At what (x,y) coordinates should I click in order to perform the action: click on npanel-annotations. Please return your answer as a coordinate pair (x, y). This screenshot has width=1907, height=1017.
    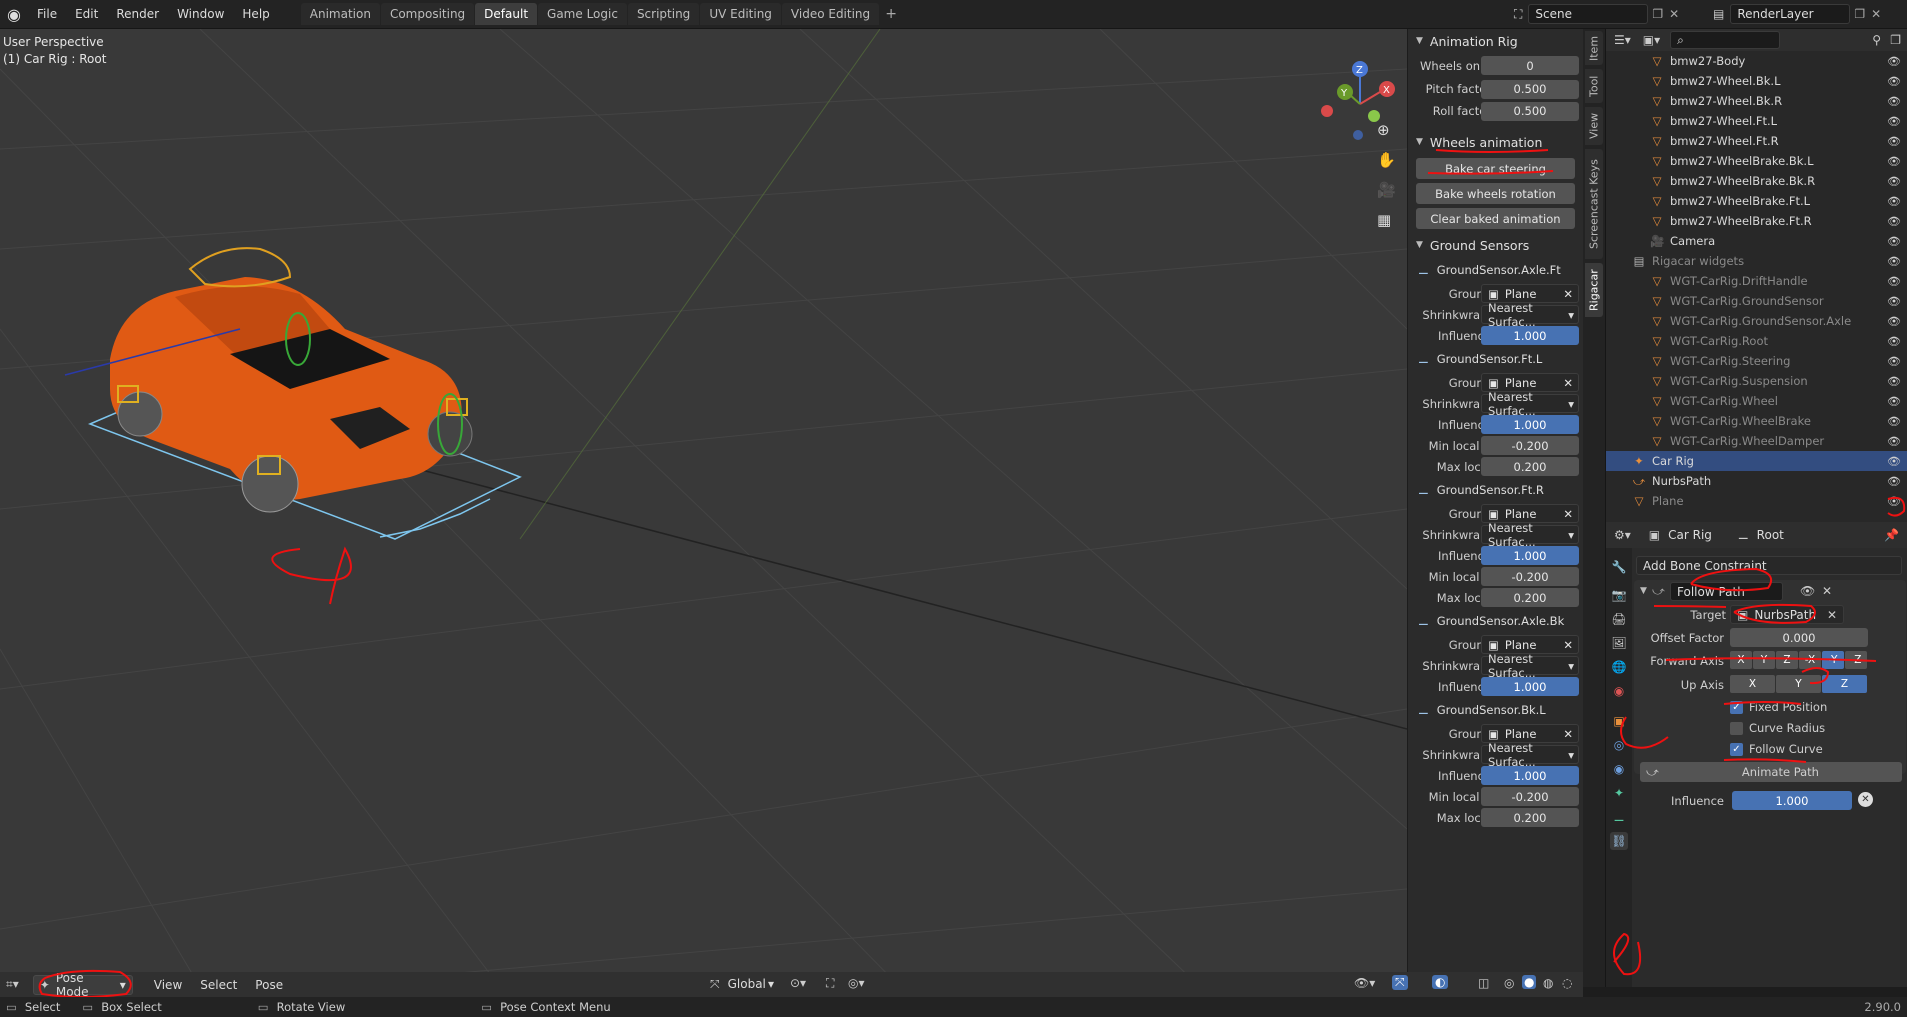
    Looking at the image, I should click on (1490, 162).